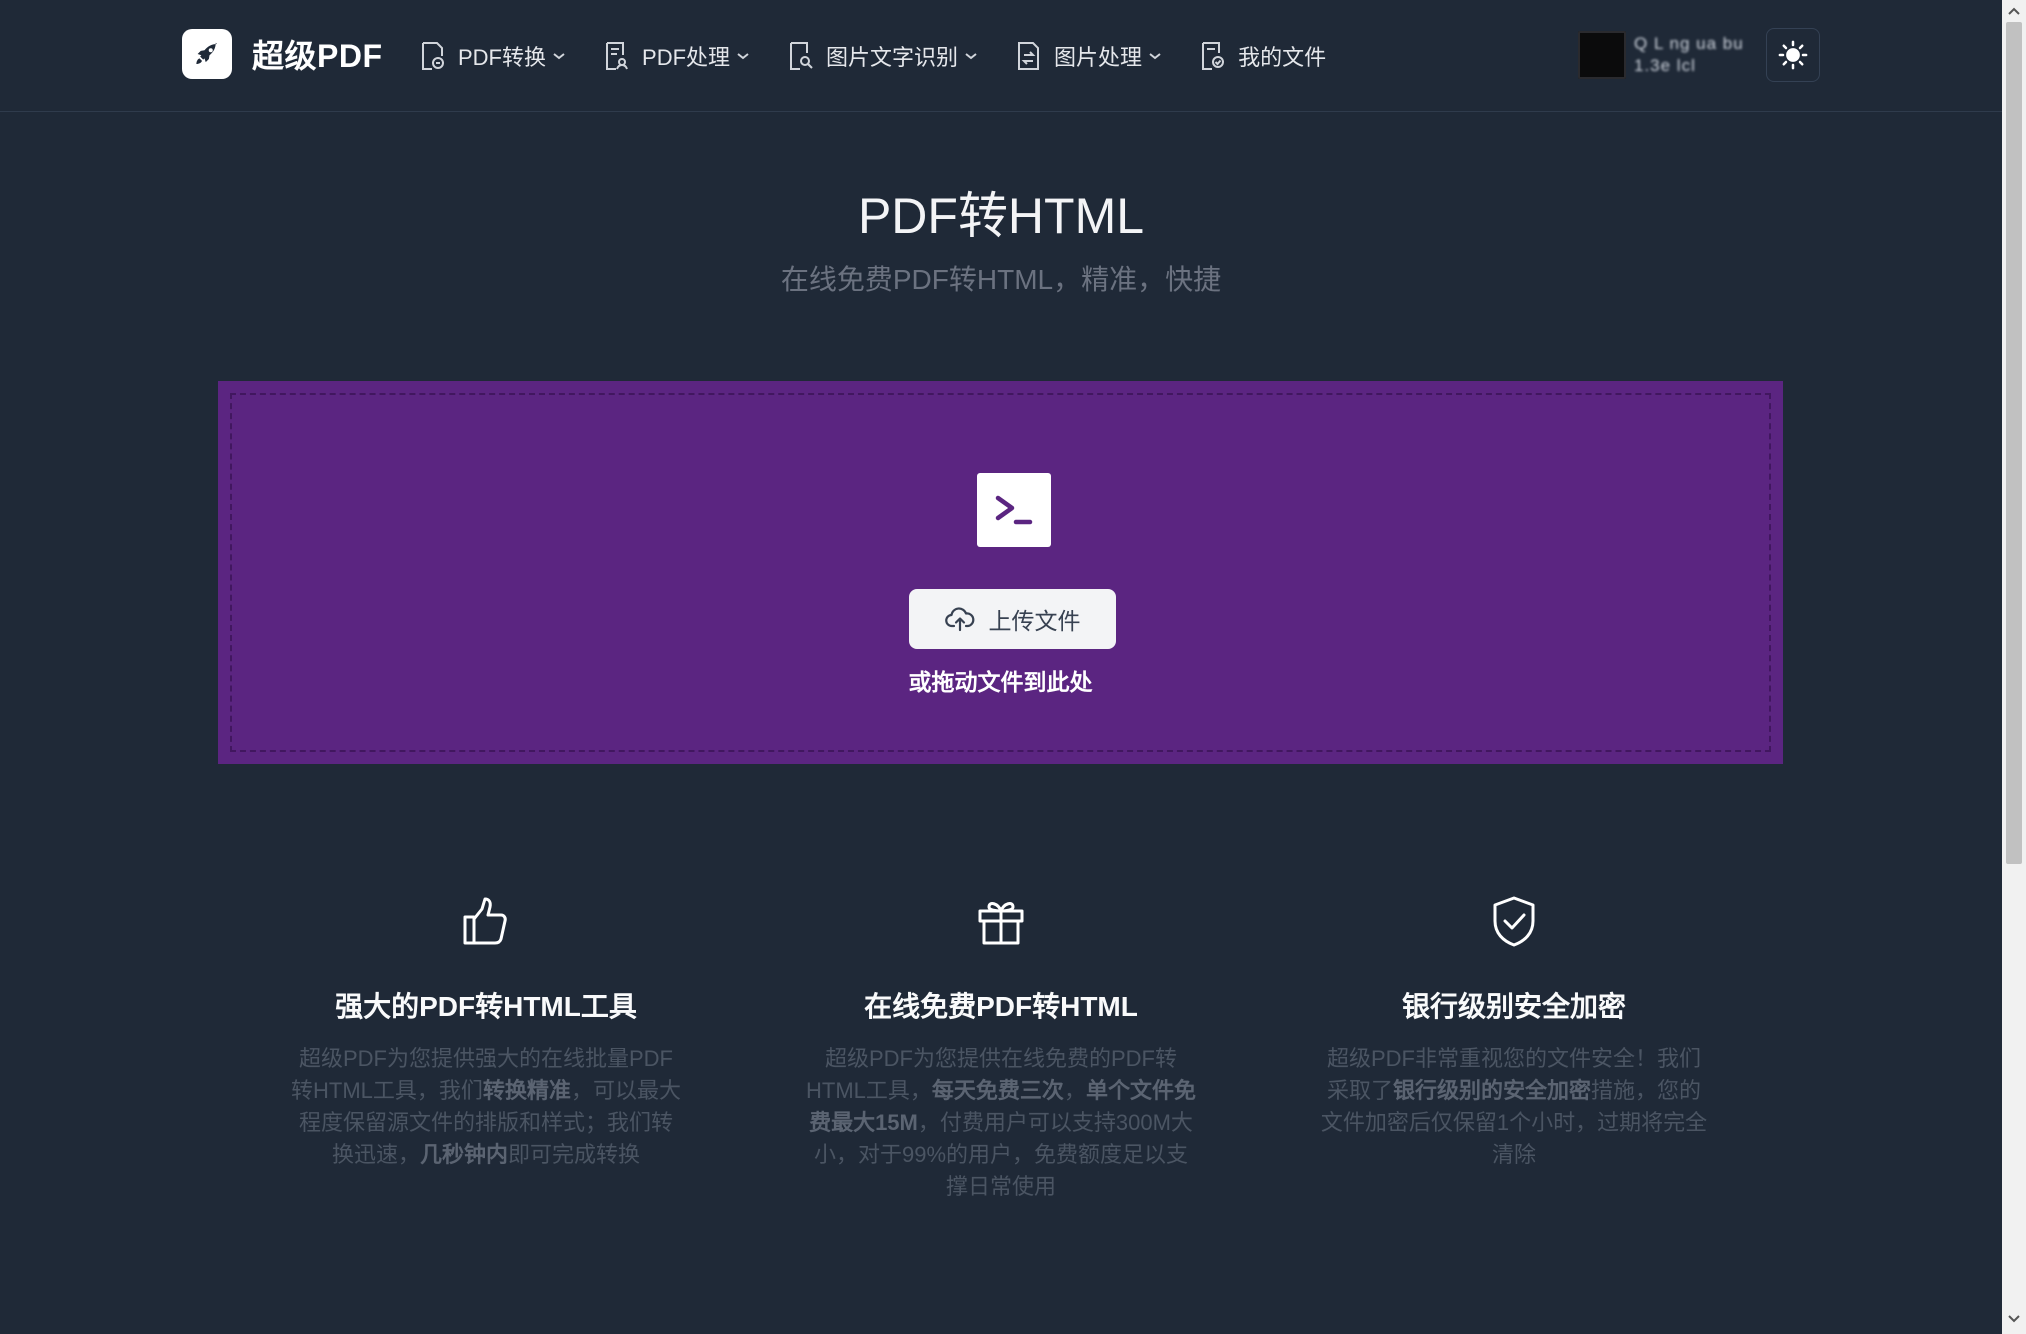 Image resolution: width=2026 pixels, height=1334 pixels. I want to click on theme-toggle-button, so click(1793, 55).